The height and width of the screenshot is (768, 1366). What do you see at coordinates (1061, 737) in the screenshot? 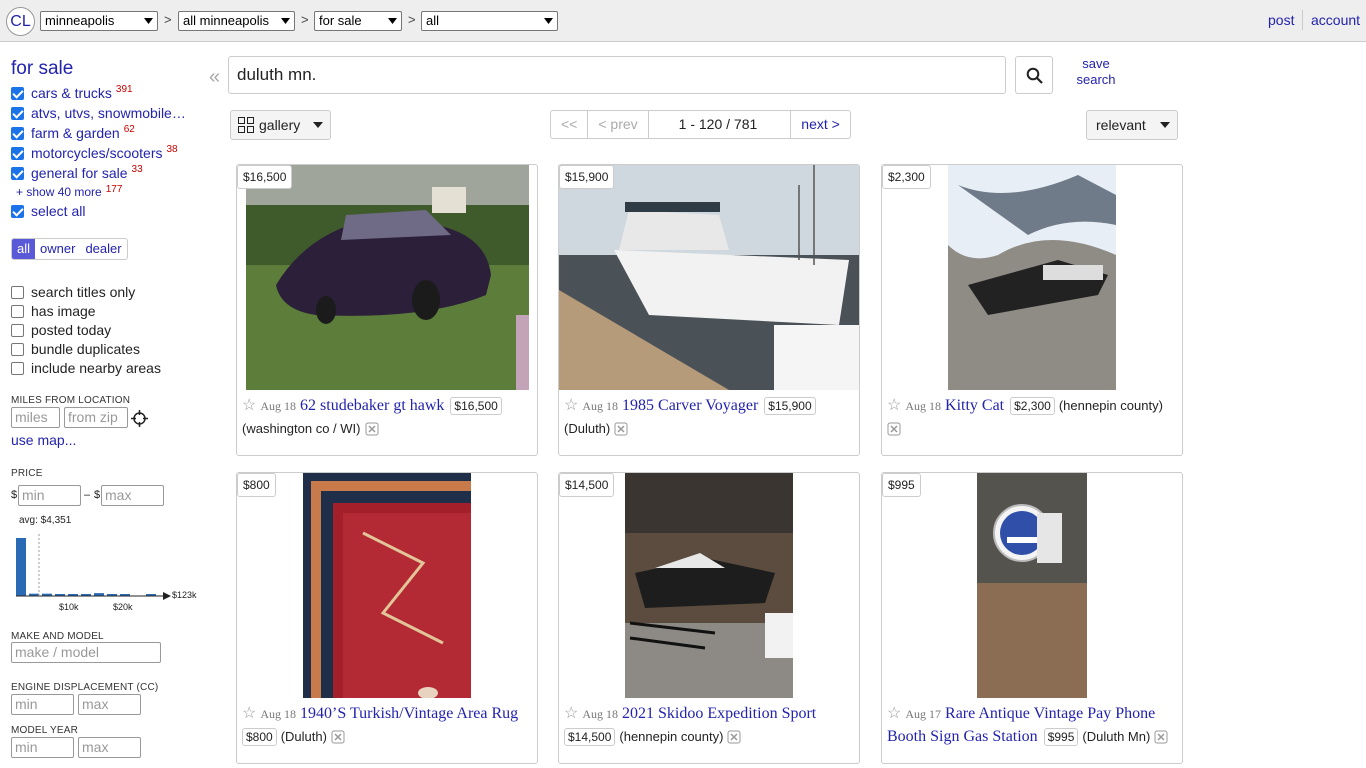
I see `listing-price: $995` at bounding box center [1061, 737].